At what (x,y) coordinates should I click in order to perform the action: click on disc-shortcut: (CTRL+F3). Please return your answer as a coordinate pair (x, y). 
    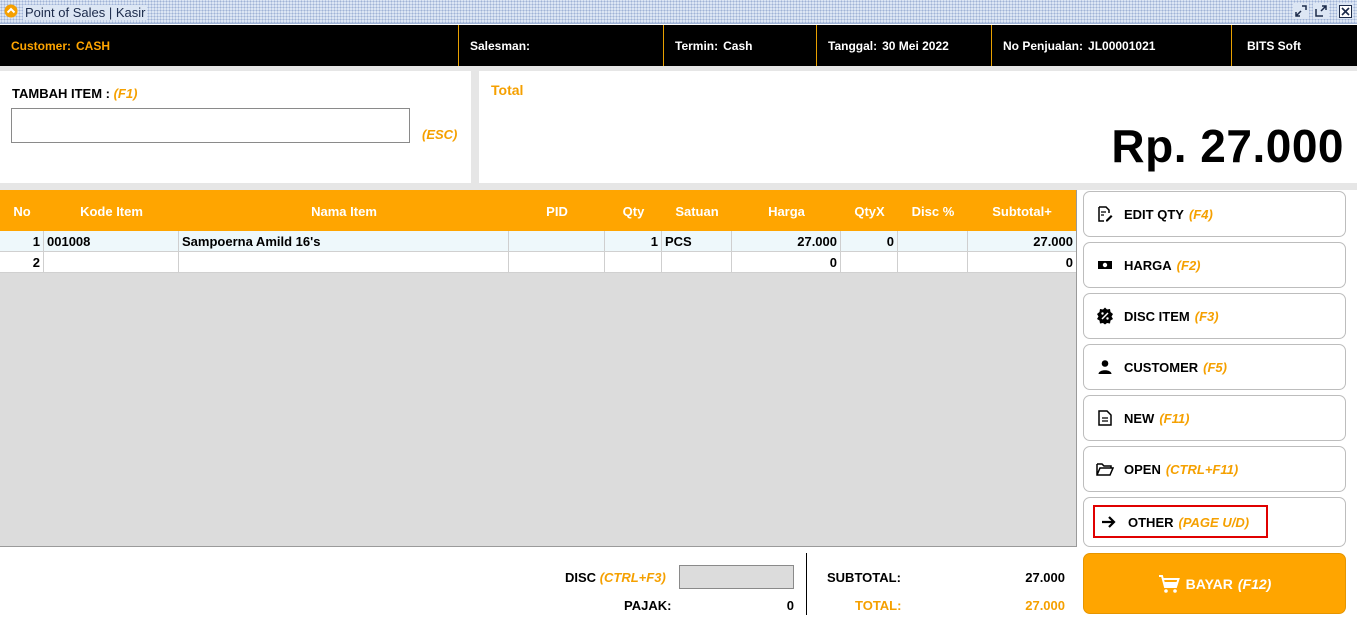
    Looking at the image, I should click on (632, 577).